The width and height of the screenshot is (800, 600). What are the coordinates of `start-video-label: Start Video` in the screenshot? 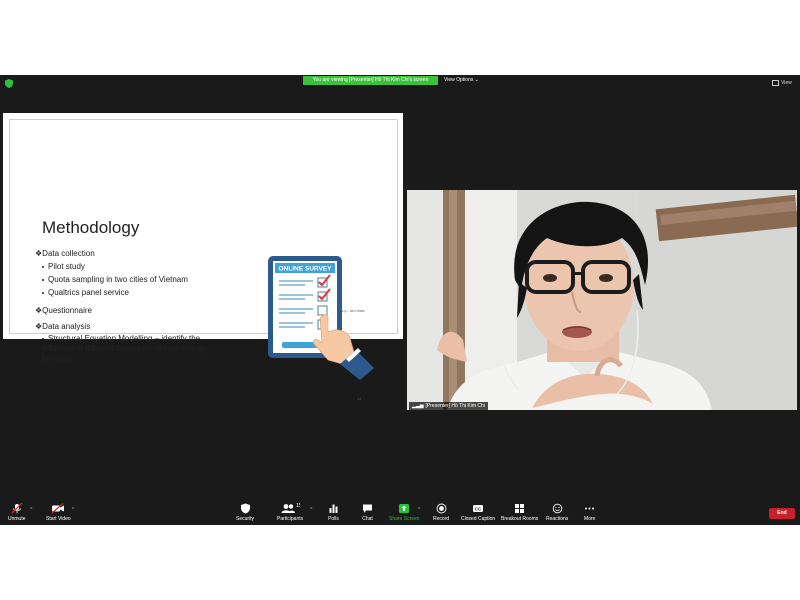 It's located at (58, 519).